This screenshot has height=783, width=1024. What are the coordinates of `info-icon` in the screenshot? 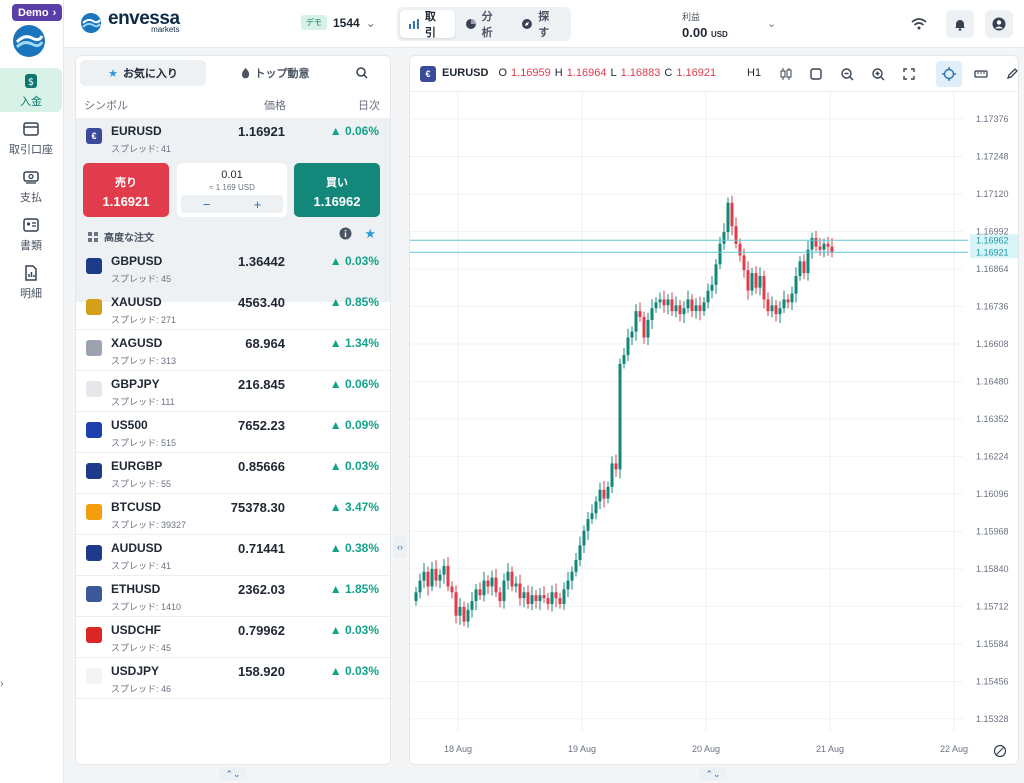 It's located at (345, 233).